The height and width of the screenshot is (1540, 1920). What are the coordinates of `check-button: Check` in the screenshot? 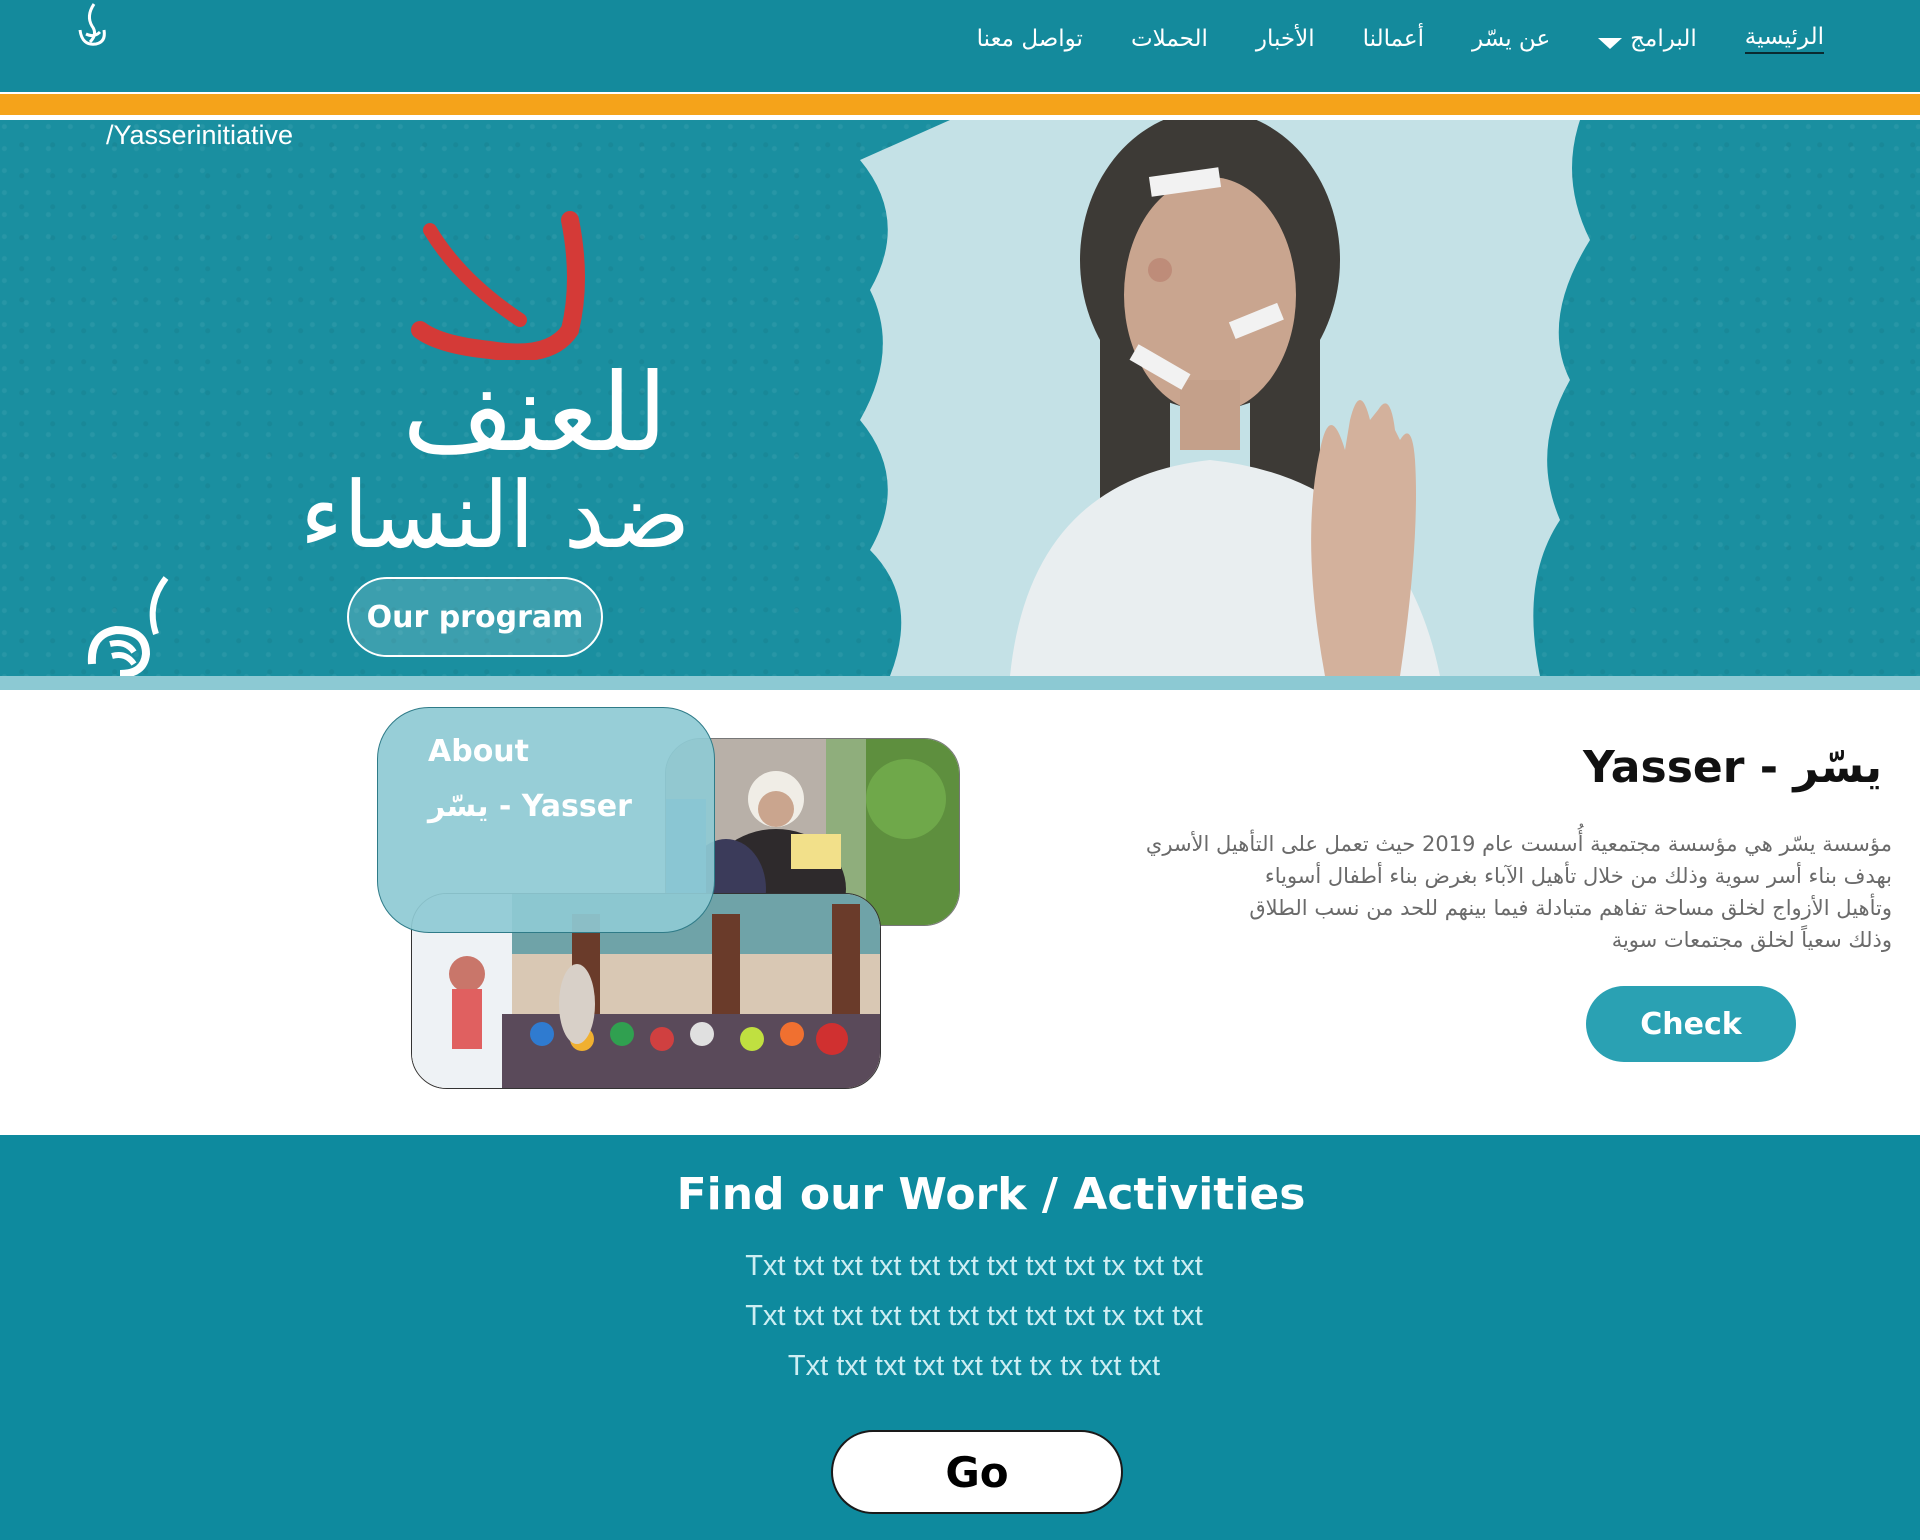 It's located at (1691, 1024).